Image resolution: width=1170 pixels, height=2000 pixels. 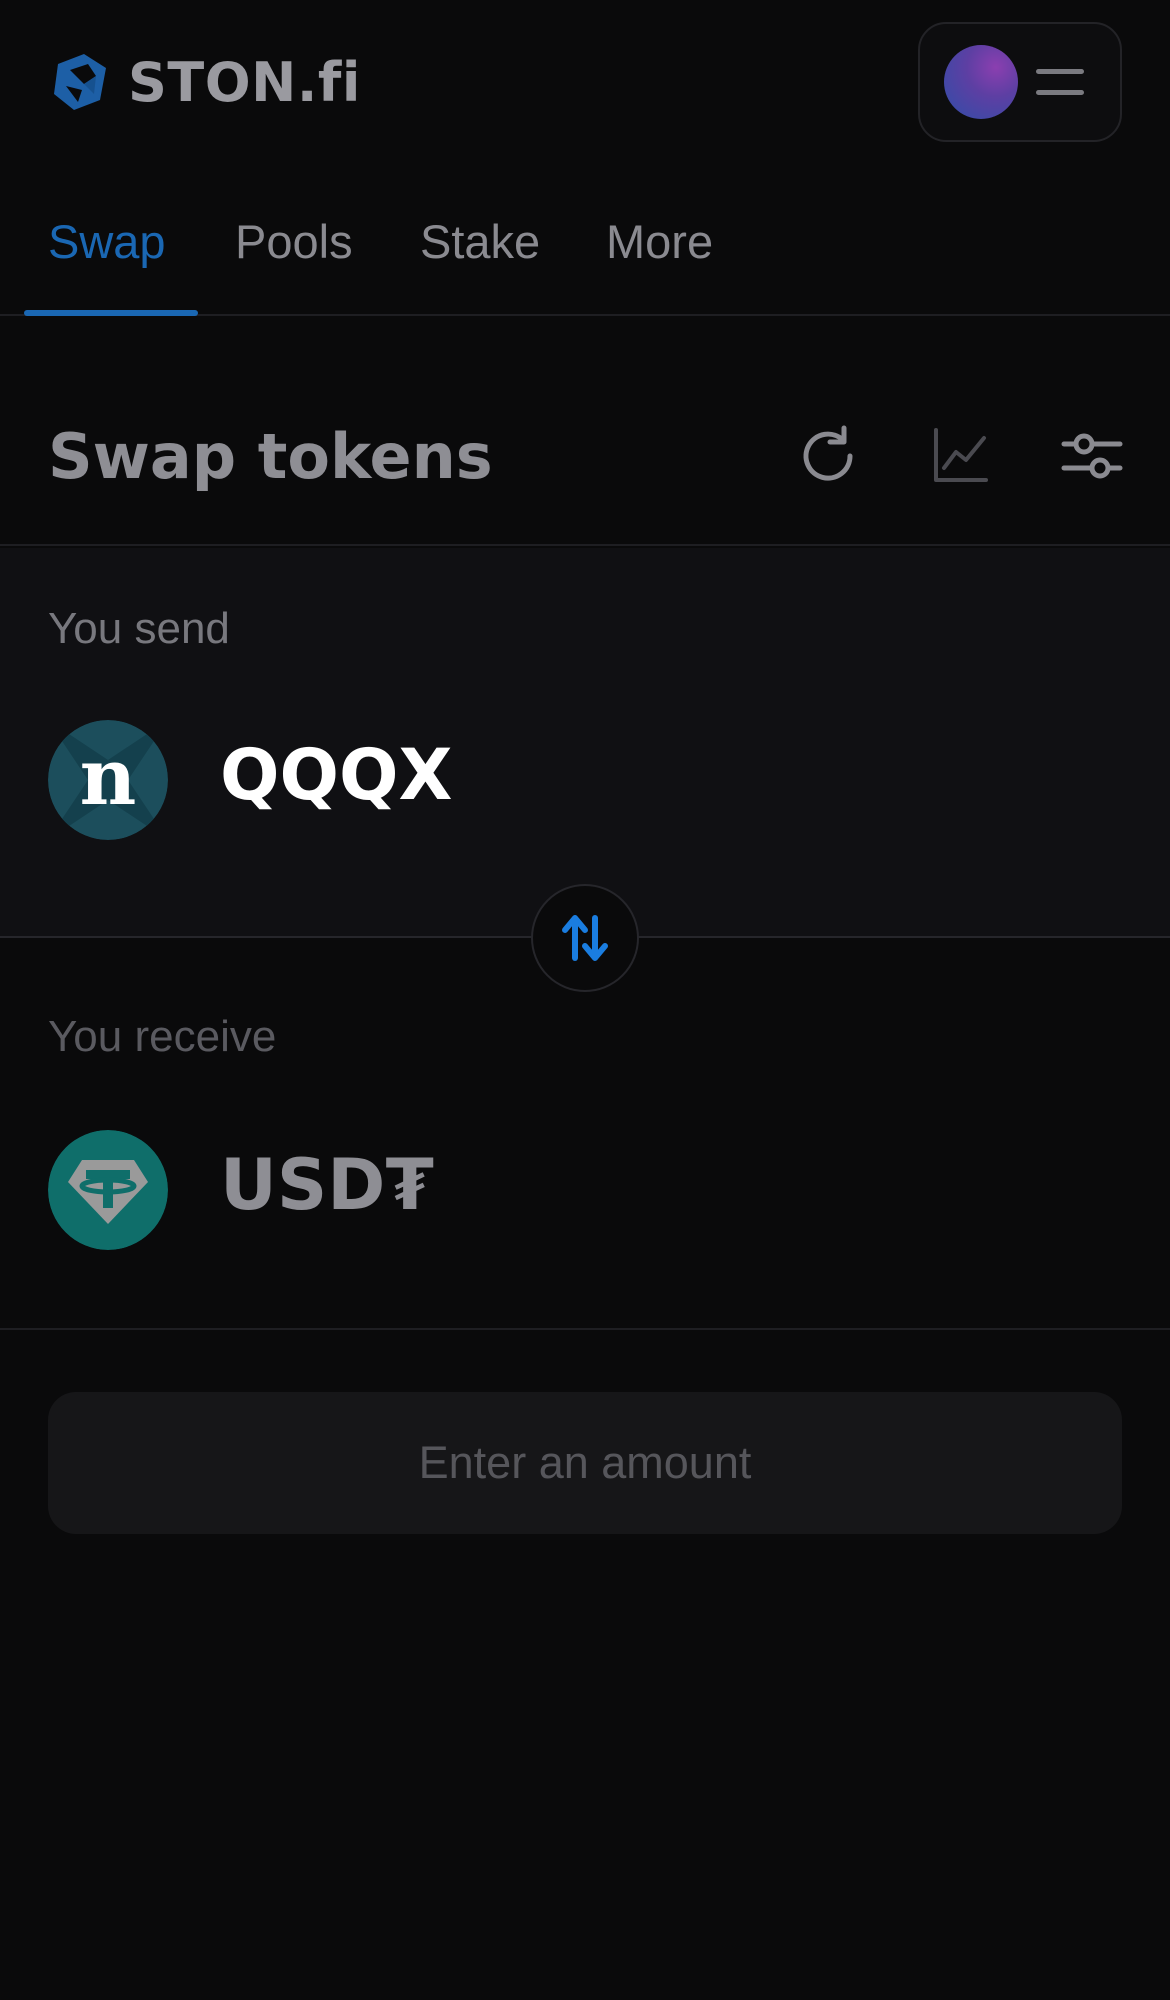 I want to click on page-title: Swap tokens, so click(x=270, y=456).